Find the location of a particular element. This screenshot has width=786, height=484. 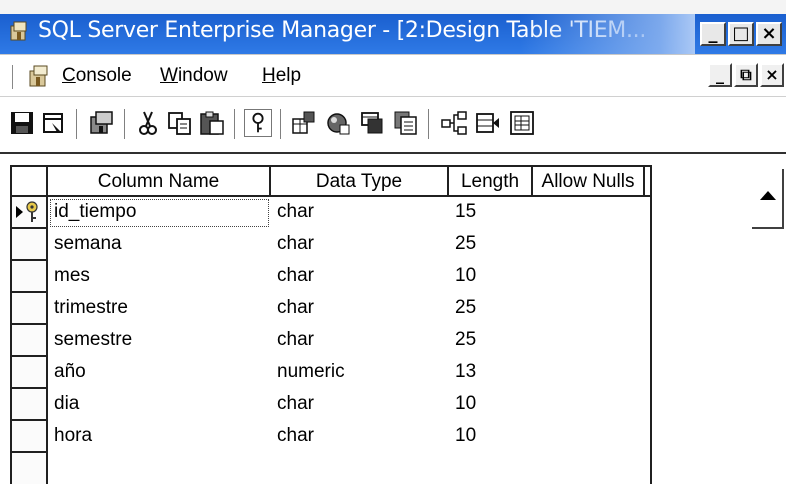

close-button: × is located at coordinates (769, 34).